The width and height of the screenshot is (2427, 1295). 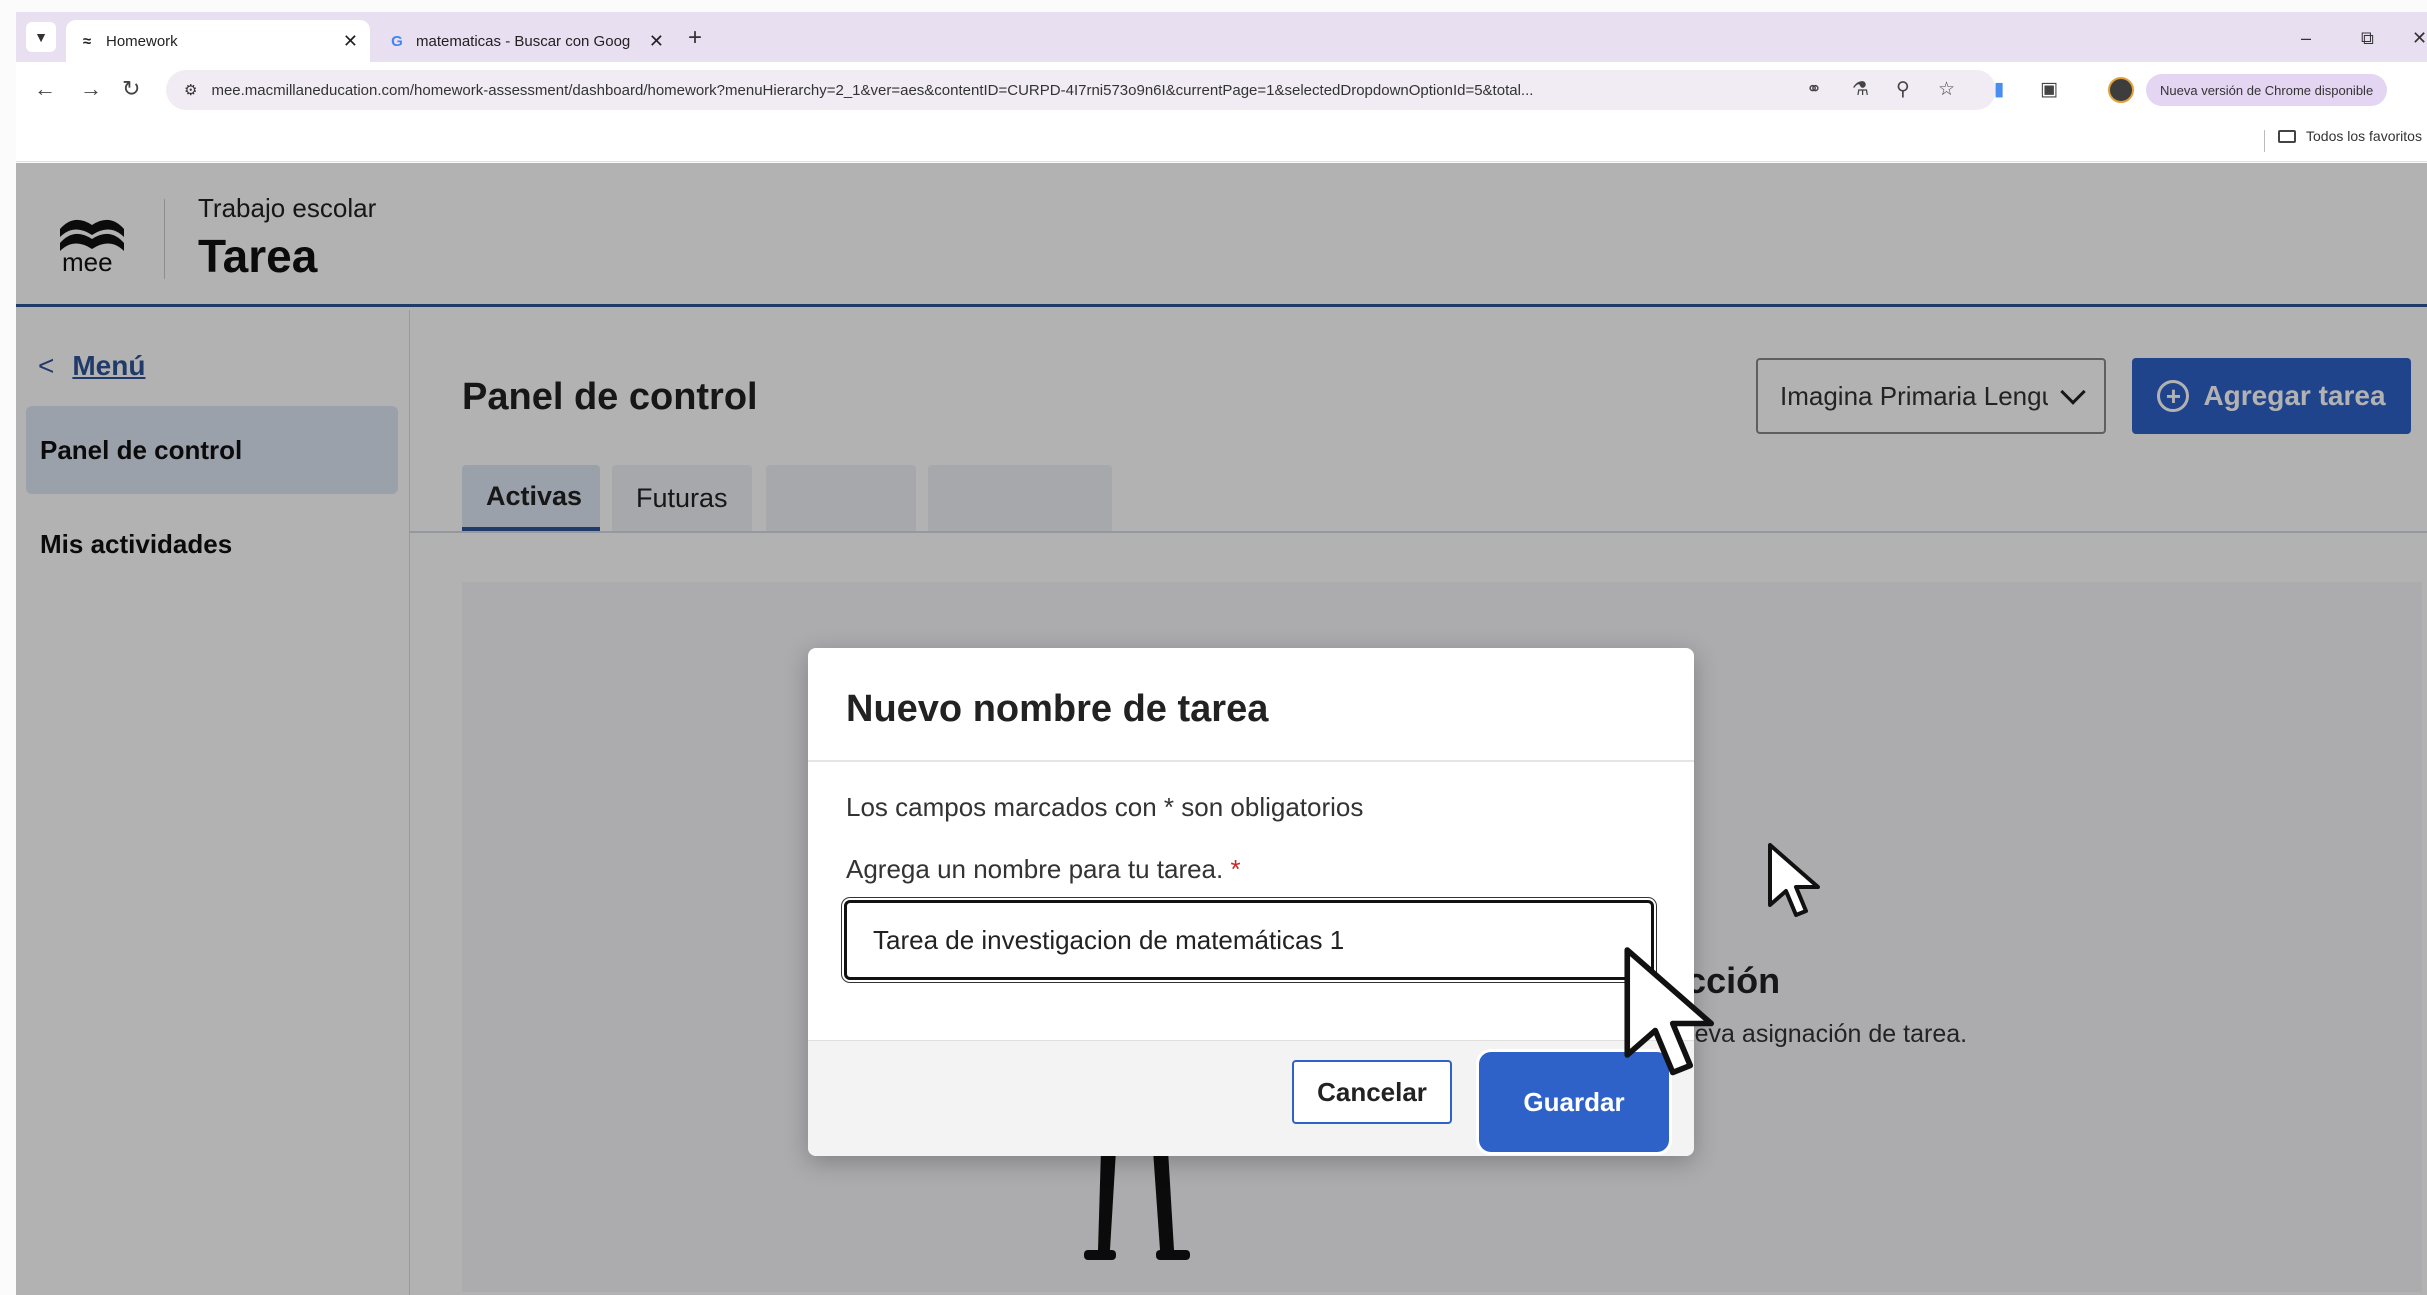 I want to click on profile-avatar, so click(x=2121, y=90).